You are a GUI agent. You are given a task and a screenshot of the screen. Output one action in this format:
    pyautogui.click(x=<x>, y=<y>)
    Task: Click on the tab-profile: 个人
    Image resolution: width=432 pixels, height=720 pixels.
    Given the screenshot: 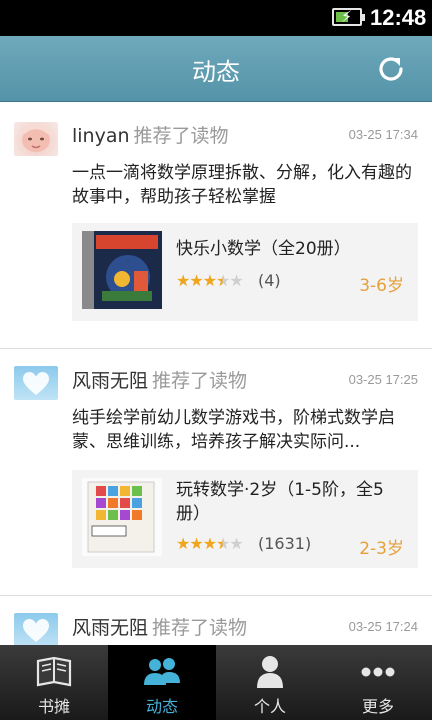 What is the action you would take?
    pyautogui.click(x=270, y=682)
    